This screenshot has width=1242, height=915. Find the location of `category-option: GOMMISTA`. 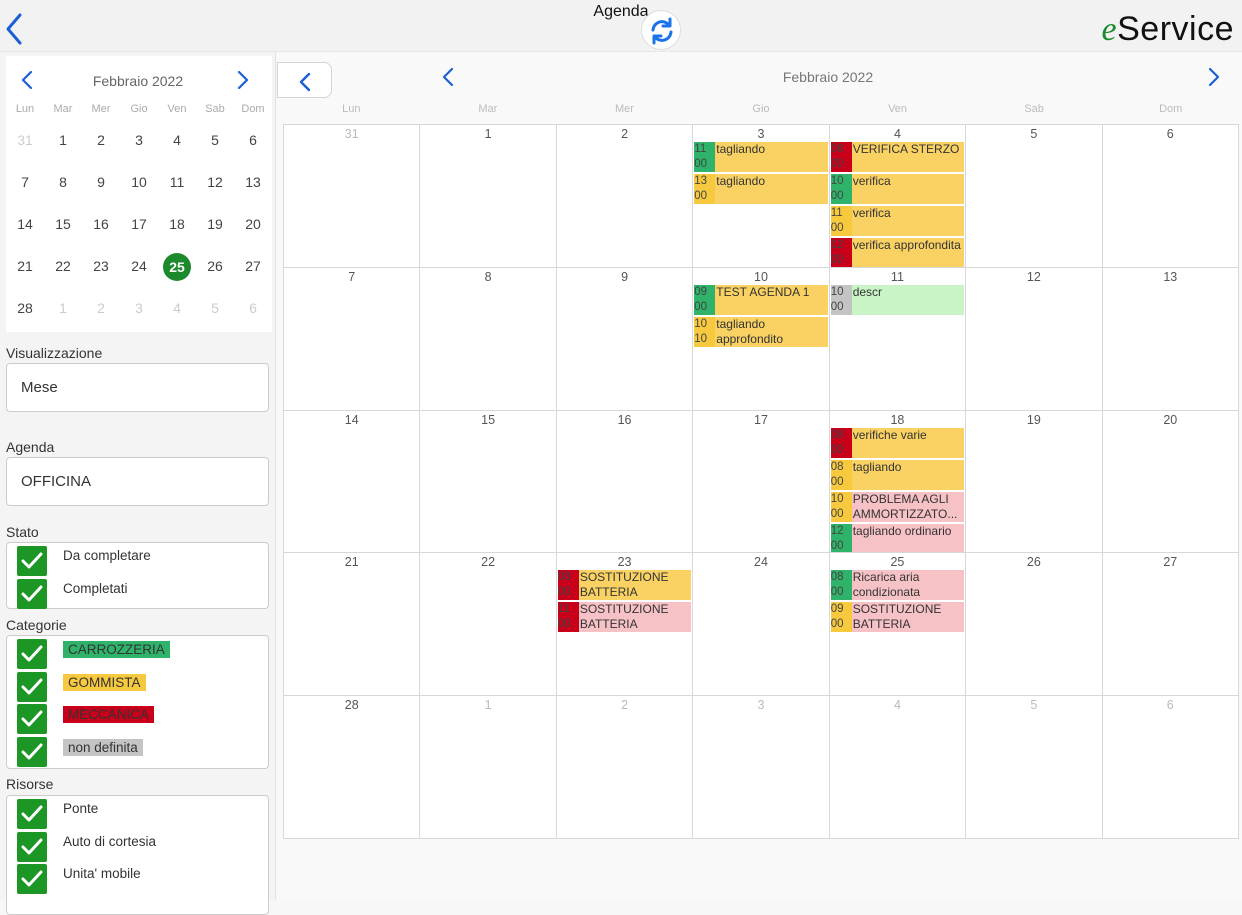

category-option: GOMMISTA is located at coordinates (137, 685).